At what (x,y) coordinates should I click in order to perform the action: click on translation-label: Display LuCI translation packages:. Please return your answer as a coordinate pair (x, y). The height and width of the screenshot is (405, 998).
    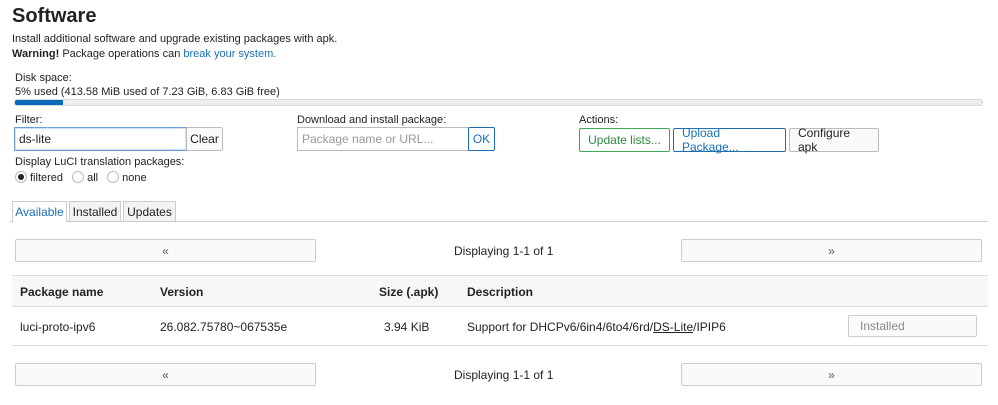
    Looking at the image, I should click on (100, 162).